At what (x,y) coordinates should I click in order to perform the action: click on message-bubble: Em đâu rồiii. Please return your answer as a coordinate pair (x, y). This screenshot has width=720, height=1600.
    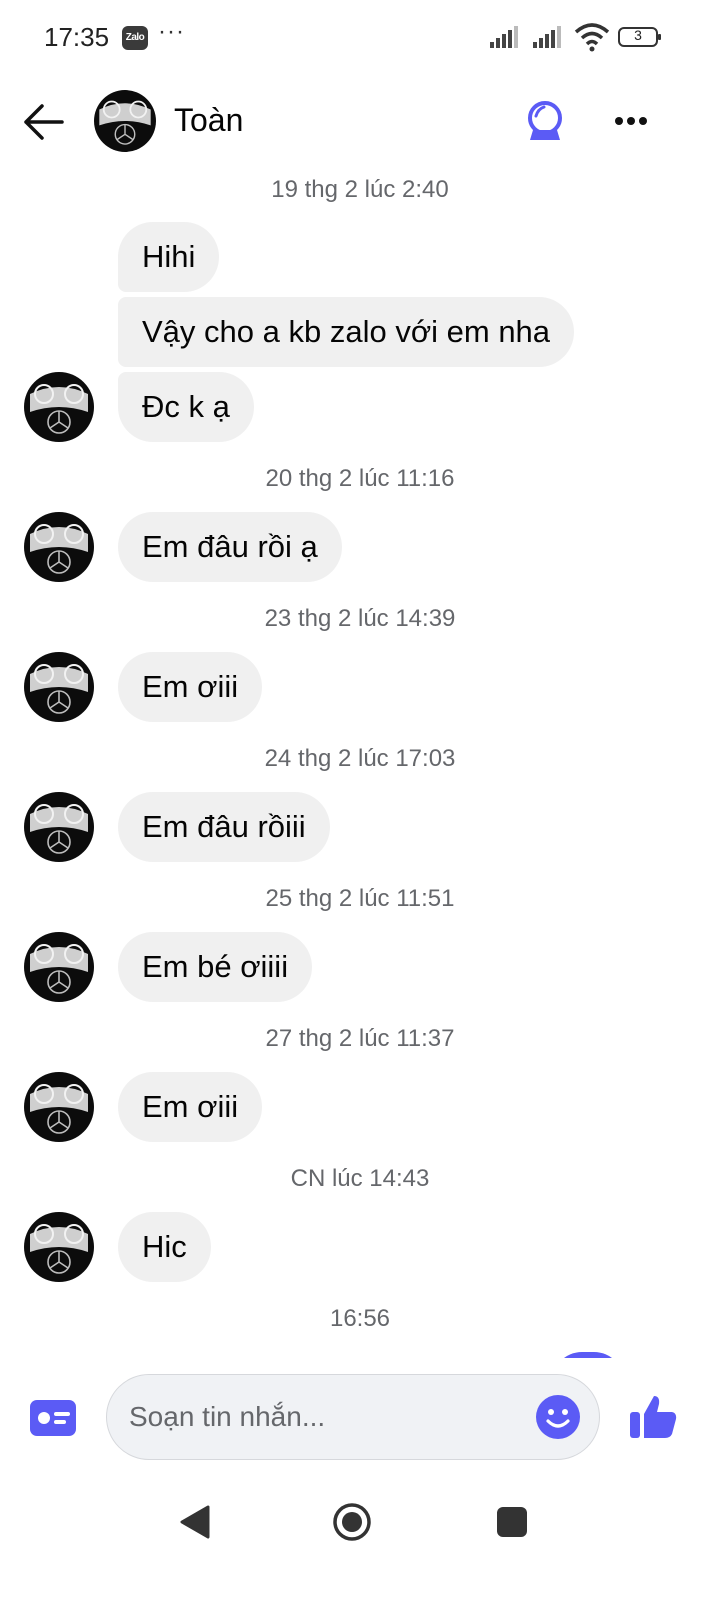
    Looking at the image, I should click on (224, 827).